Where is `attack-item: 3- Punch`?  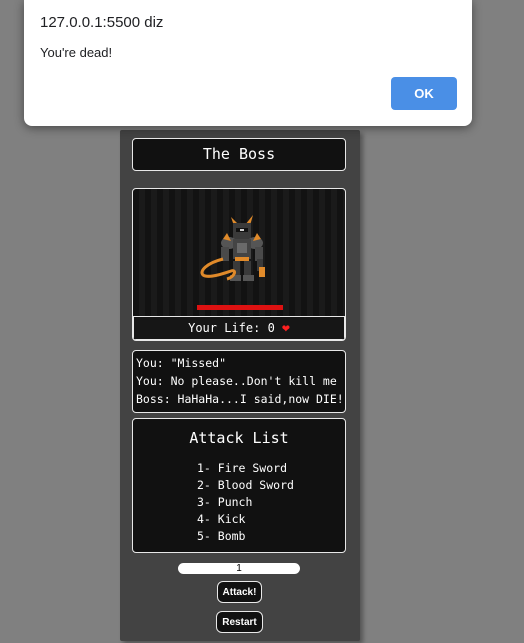
attack-item: 3- Punch is located at coordinates (225, 502).